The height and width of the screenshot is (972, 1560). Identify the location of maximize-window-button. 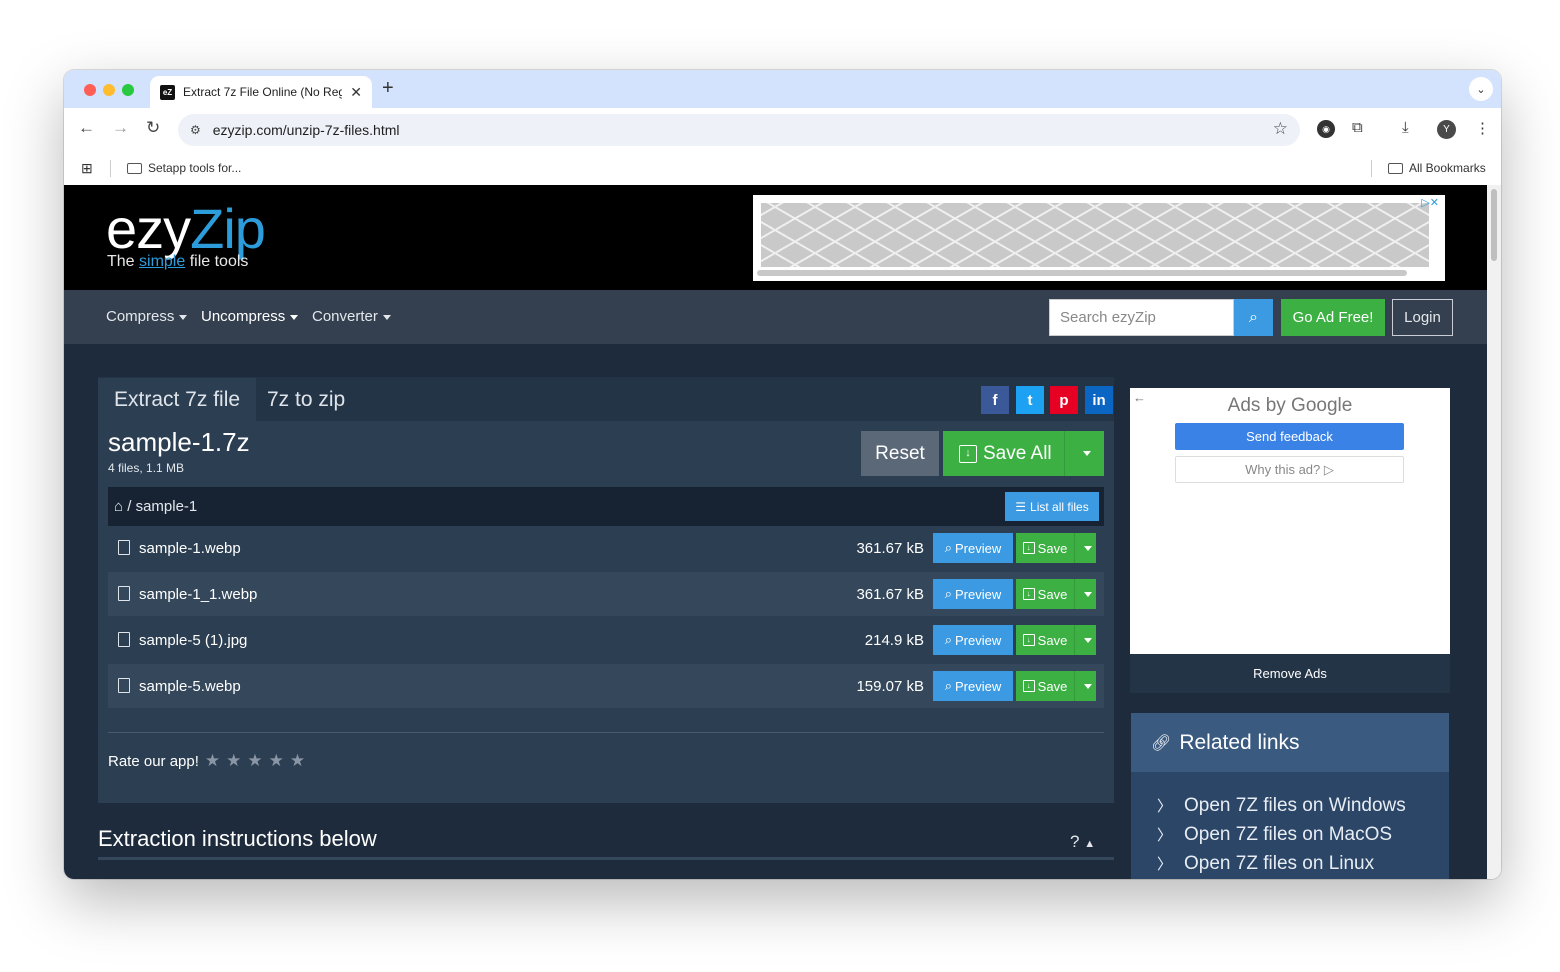
(128, 90).